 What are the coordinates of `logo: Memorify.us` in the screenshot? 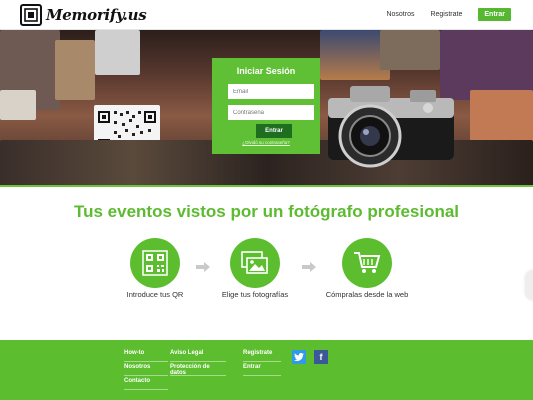 It's located at (83, 15).